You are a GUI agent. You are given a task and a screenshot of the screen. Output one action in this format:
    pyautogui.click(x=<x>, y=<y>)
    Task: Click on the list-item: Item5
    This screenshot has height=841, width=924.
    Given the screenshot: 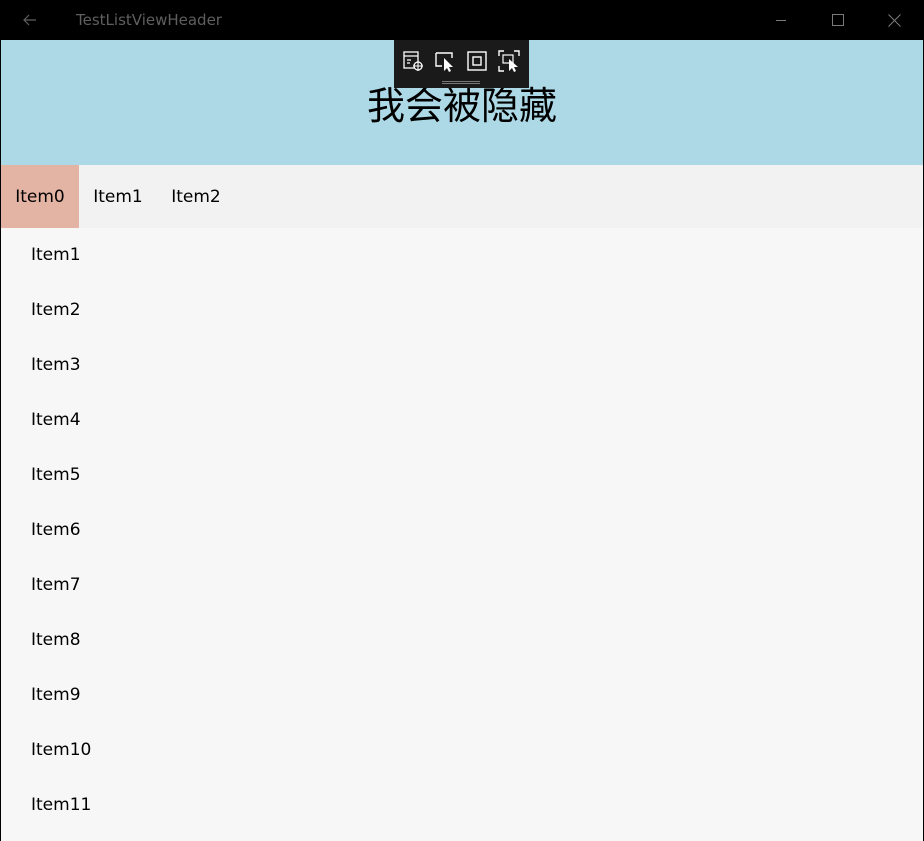 What is the action you would take?
    pyautogui.click(x=462, y=475)
    